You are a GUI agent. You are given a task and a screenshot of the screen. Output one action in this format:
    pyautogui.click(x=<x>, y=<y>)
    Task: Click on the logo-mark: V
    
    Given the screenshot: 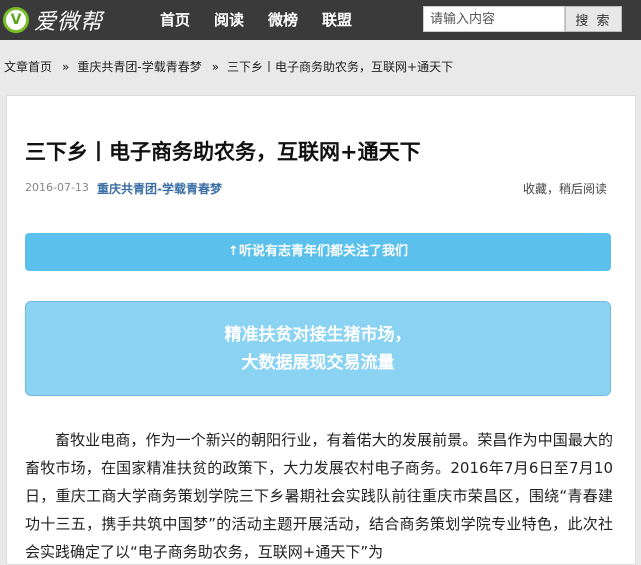 What is the action you would take?
    pyautogui.click(x=16, y=20)
    